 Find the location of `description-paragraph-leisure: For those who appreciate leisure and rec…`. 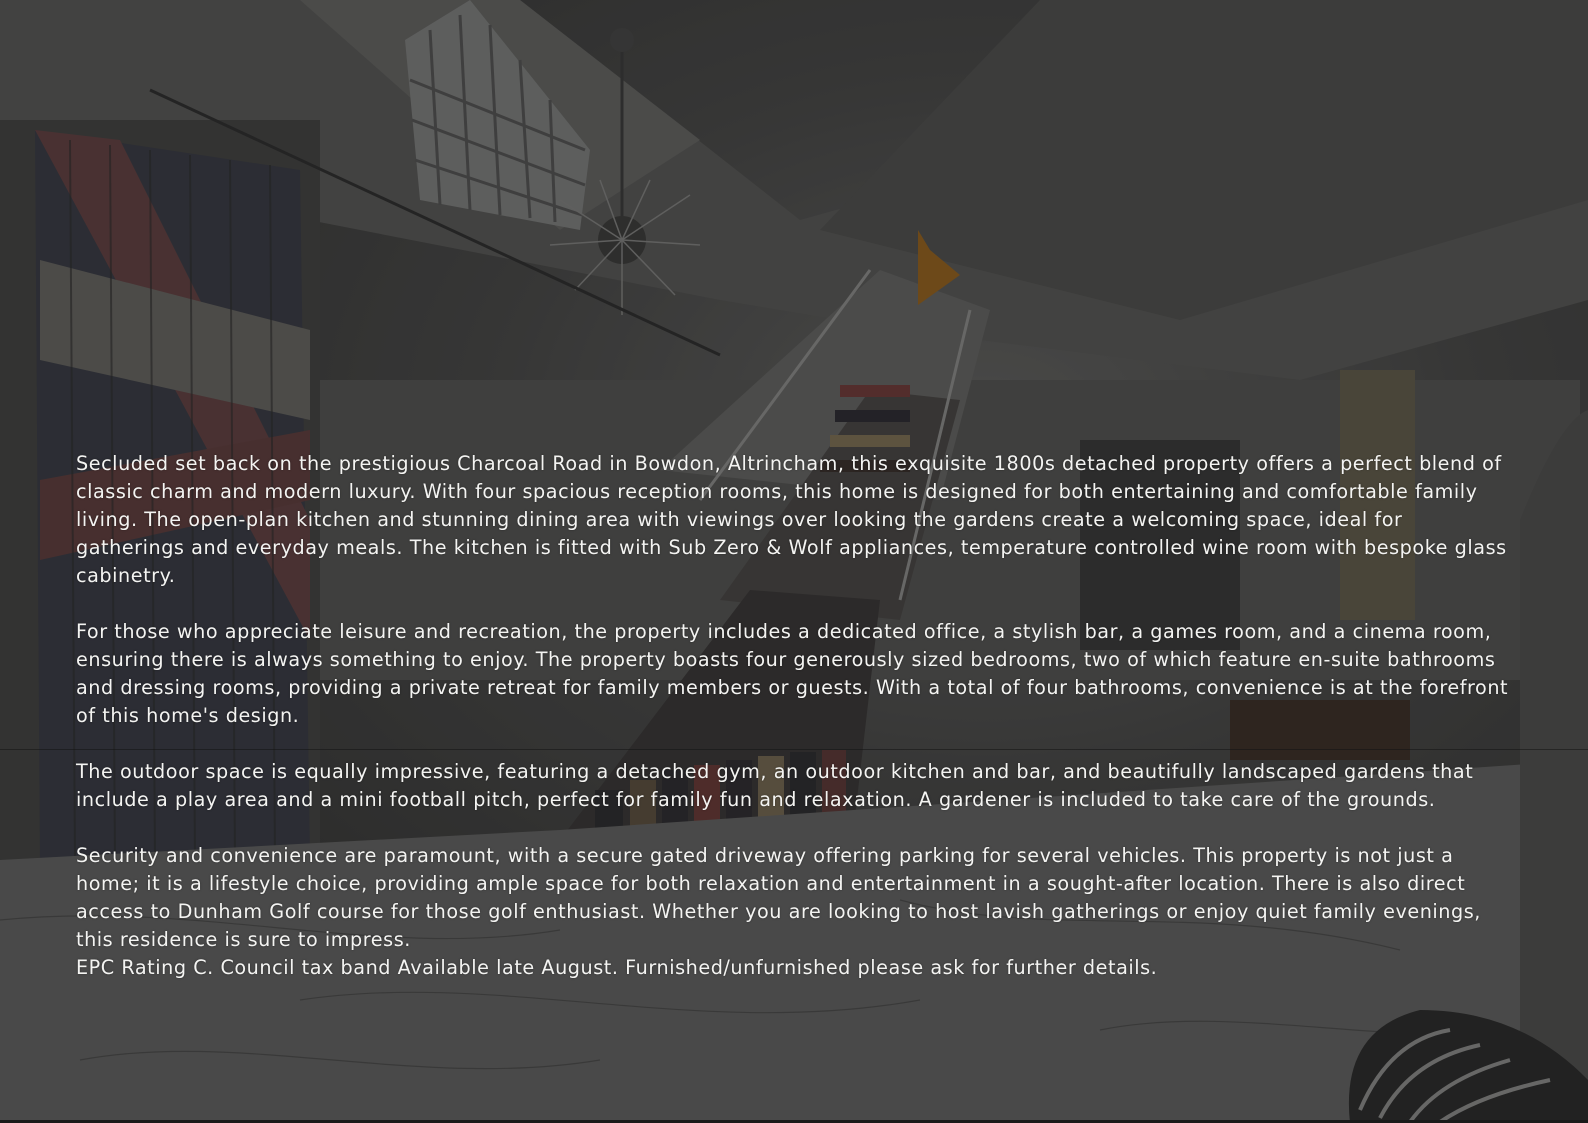

description-paragraph-leisure: For those who appreciate leisure and rec… is located at coordinates (792, 673).